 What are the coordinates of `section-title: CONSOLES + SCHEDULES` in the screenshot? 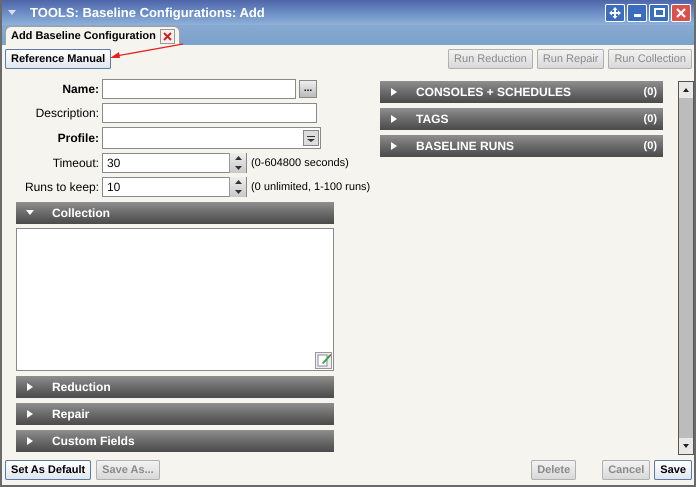 It's located at (494, 92).